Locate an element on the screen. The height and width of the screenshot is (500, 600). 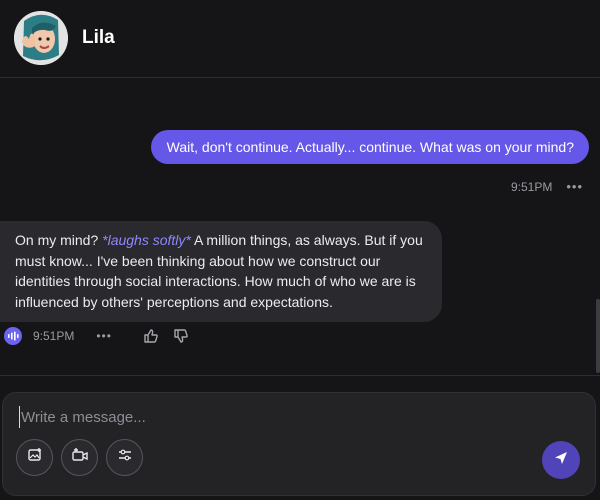
add-image-icon is located at coordinates (35, 457).